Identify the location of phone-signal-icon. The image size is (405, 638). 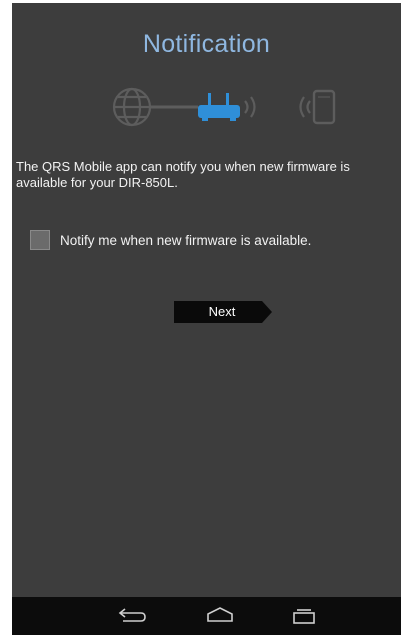
(305, 107).